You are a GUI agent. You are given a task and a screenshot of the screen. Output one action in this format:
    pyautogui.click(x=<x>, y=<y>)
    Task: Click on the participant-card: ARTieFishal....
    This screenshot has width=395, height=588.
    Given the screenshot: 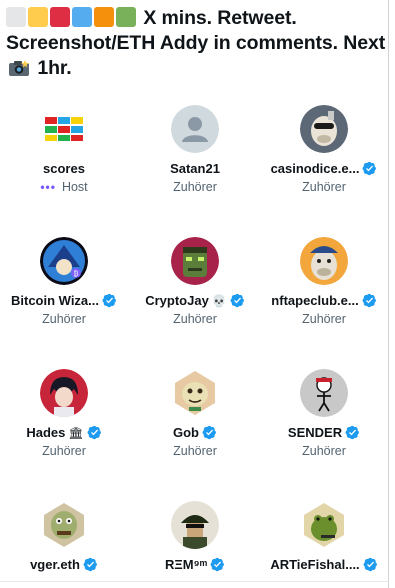 What is the action you would take?
    pyautogui.click(x=324, y=539)
    